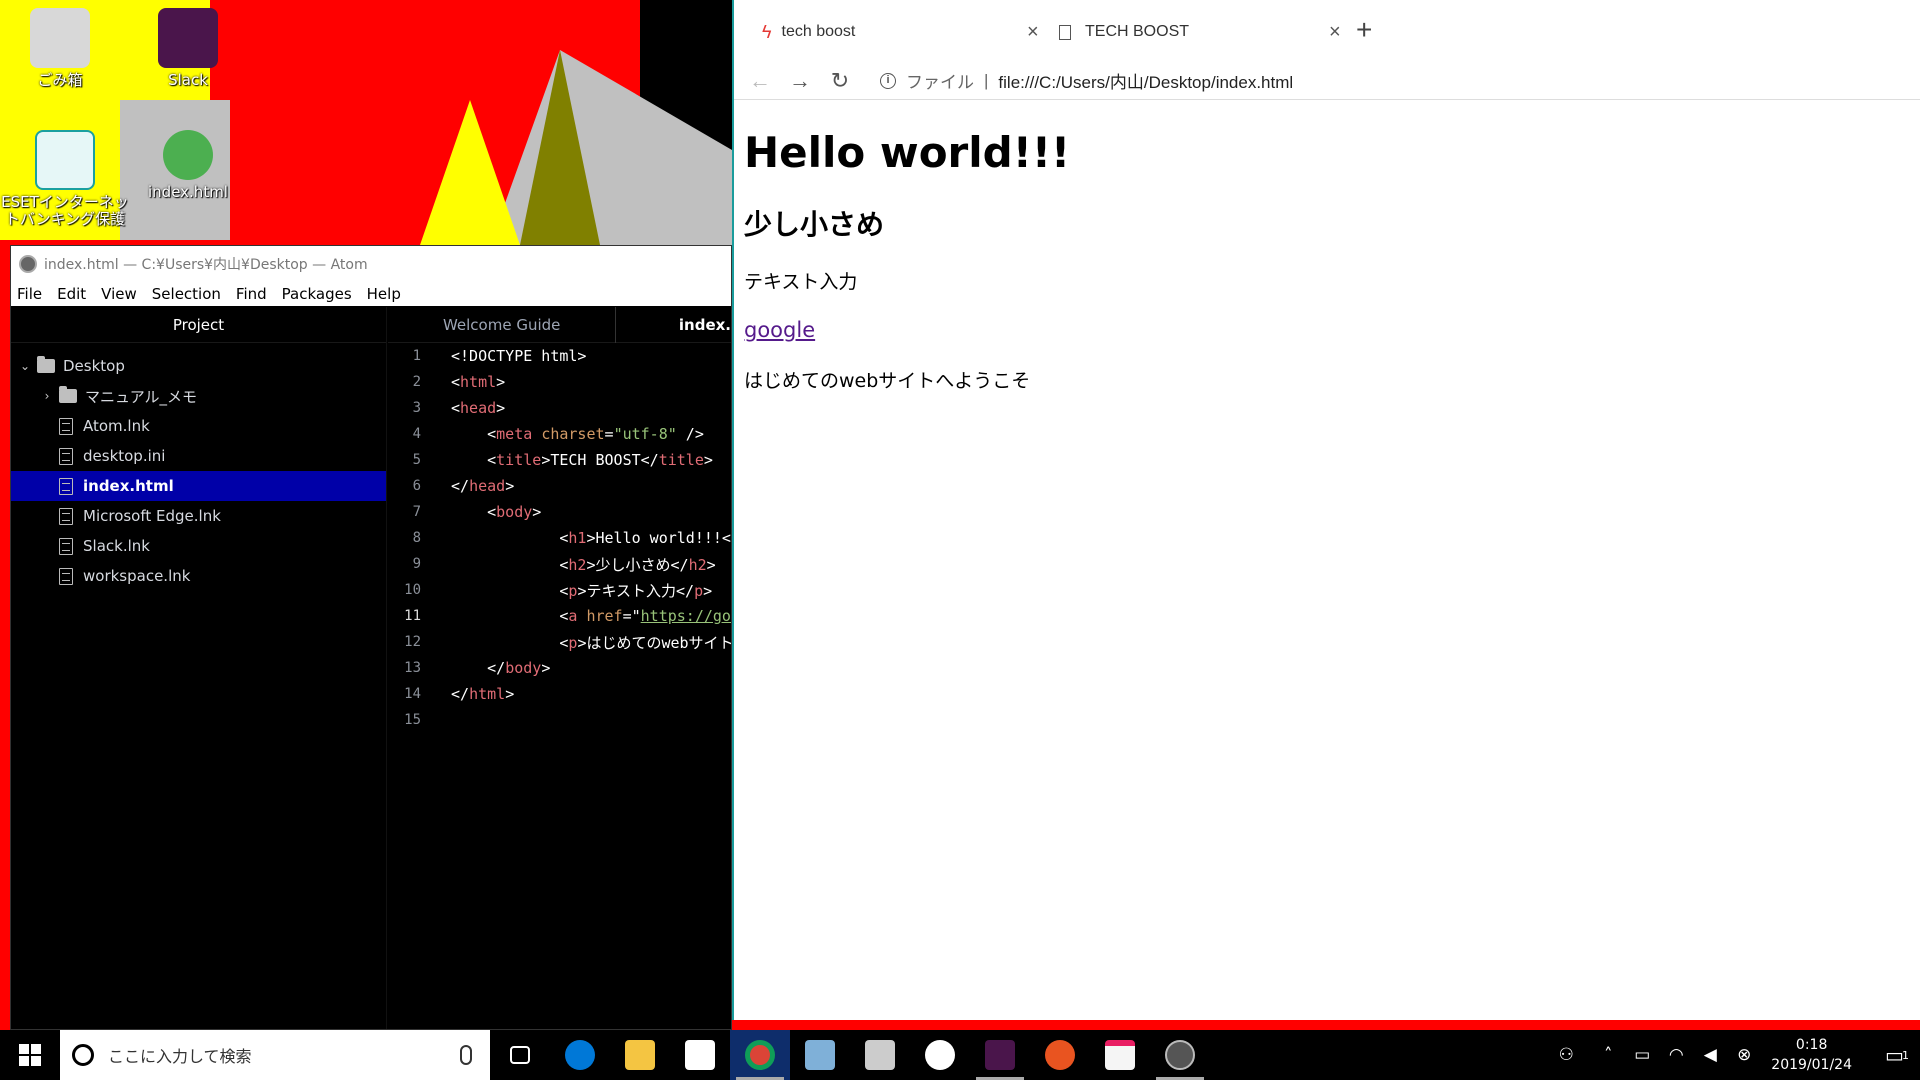 The height and width of the screenshot is (1080, 1920). I want to click on menu-file: File, so click(29, 294).